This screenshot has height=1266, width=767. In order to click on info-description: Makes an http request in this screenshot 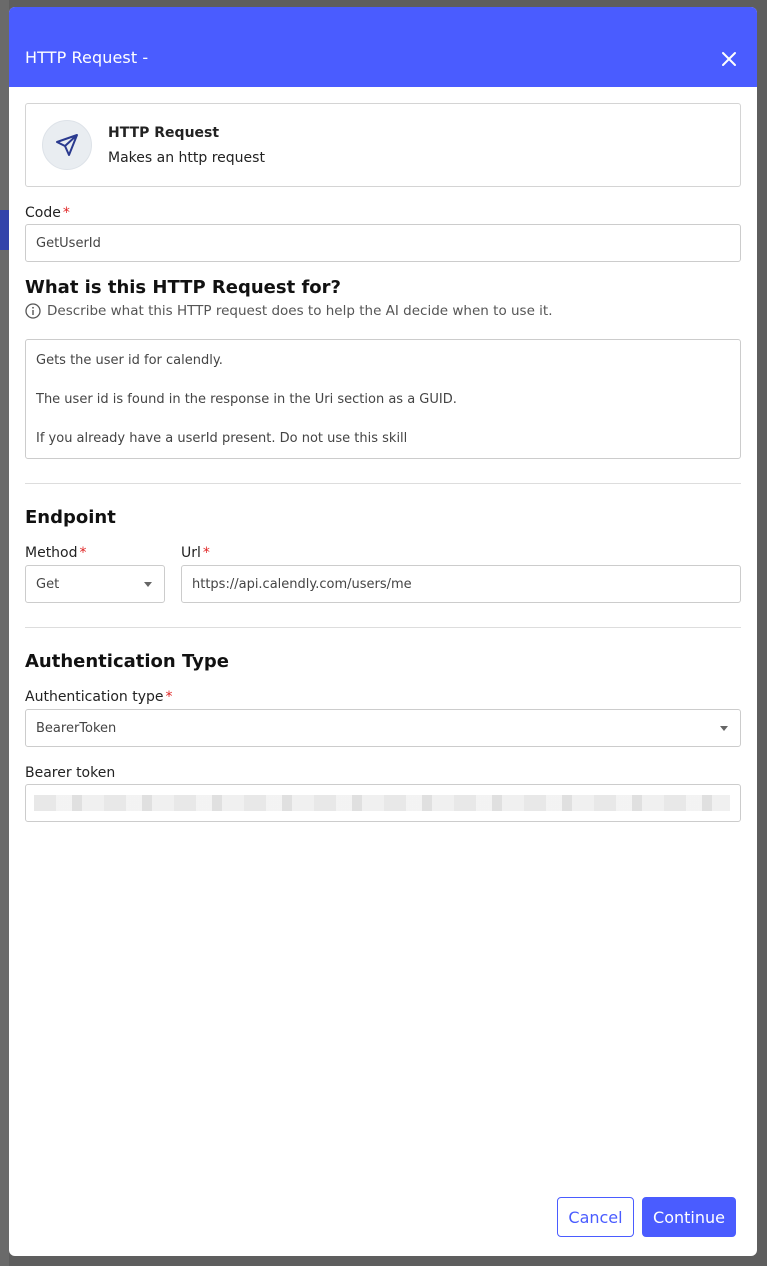, I will do `click(186, 158)`.